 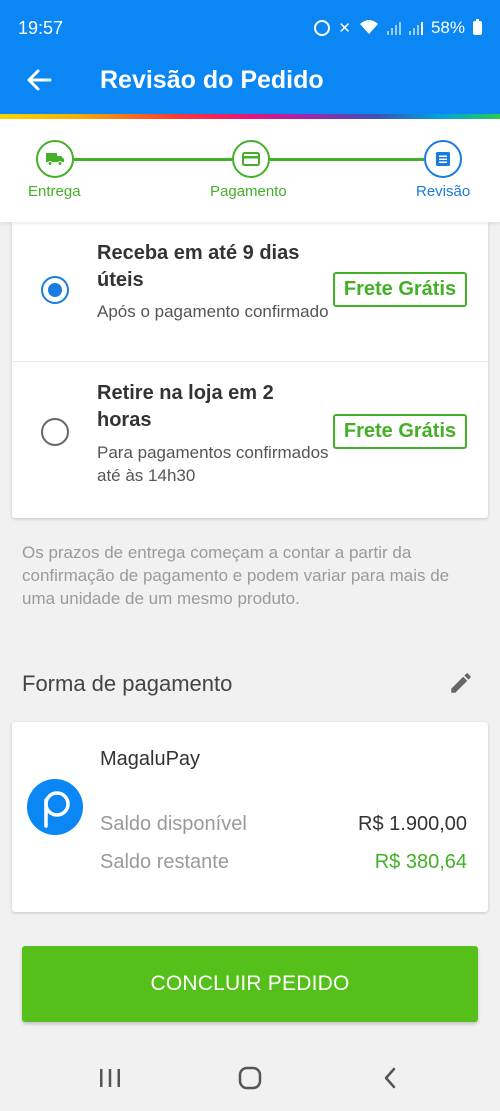 I want to click on edit-payment-button, so click(x=461, y=683).